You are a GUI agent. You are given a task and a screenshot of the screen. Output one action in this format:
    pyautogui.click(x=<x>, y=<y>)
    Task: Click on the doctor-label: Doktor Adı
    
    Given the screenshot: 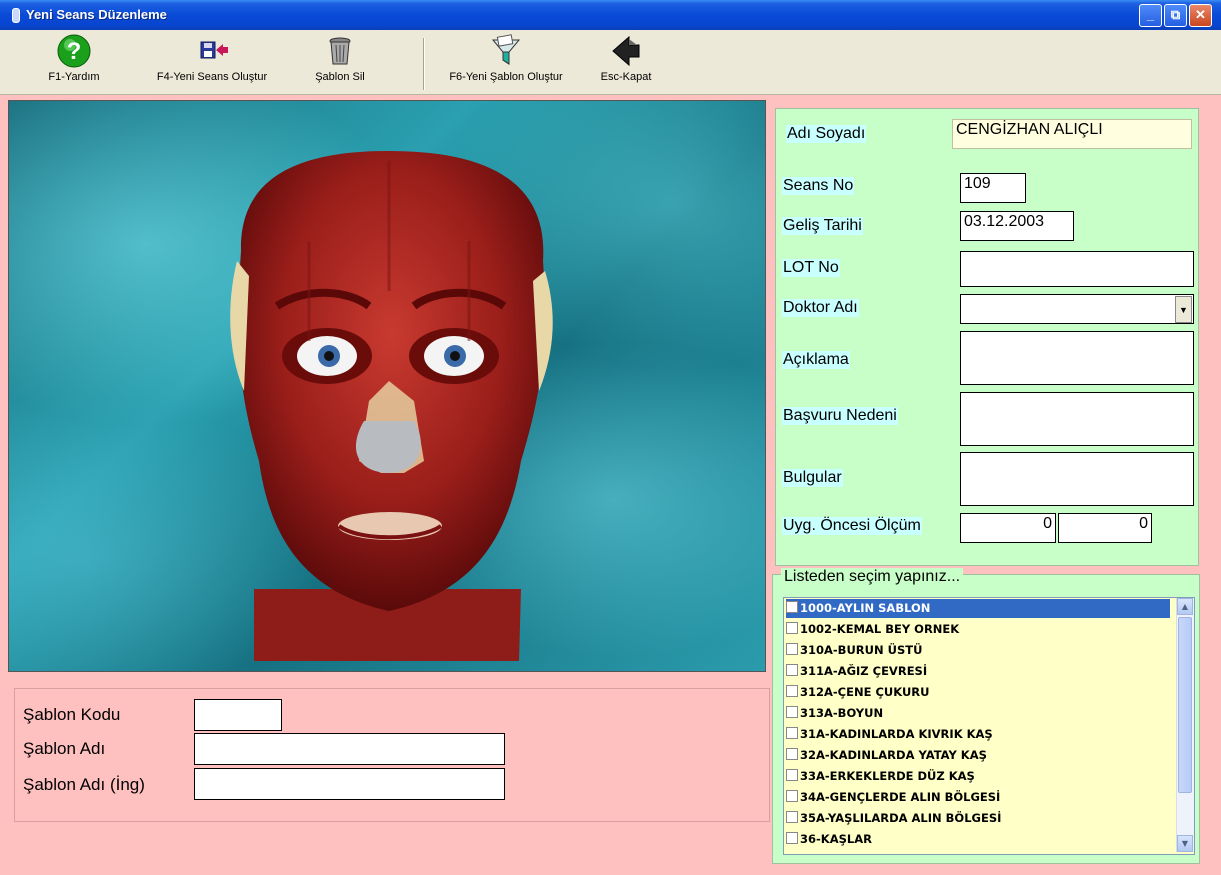 What is the action you would take?
    pyautogui.click(x=820, y=308)
    